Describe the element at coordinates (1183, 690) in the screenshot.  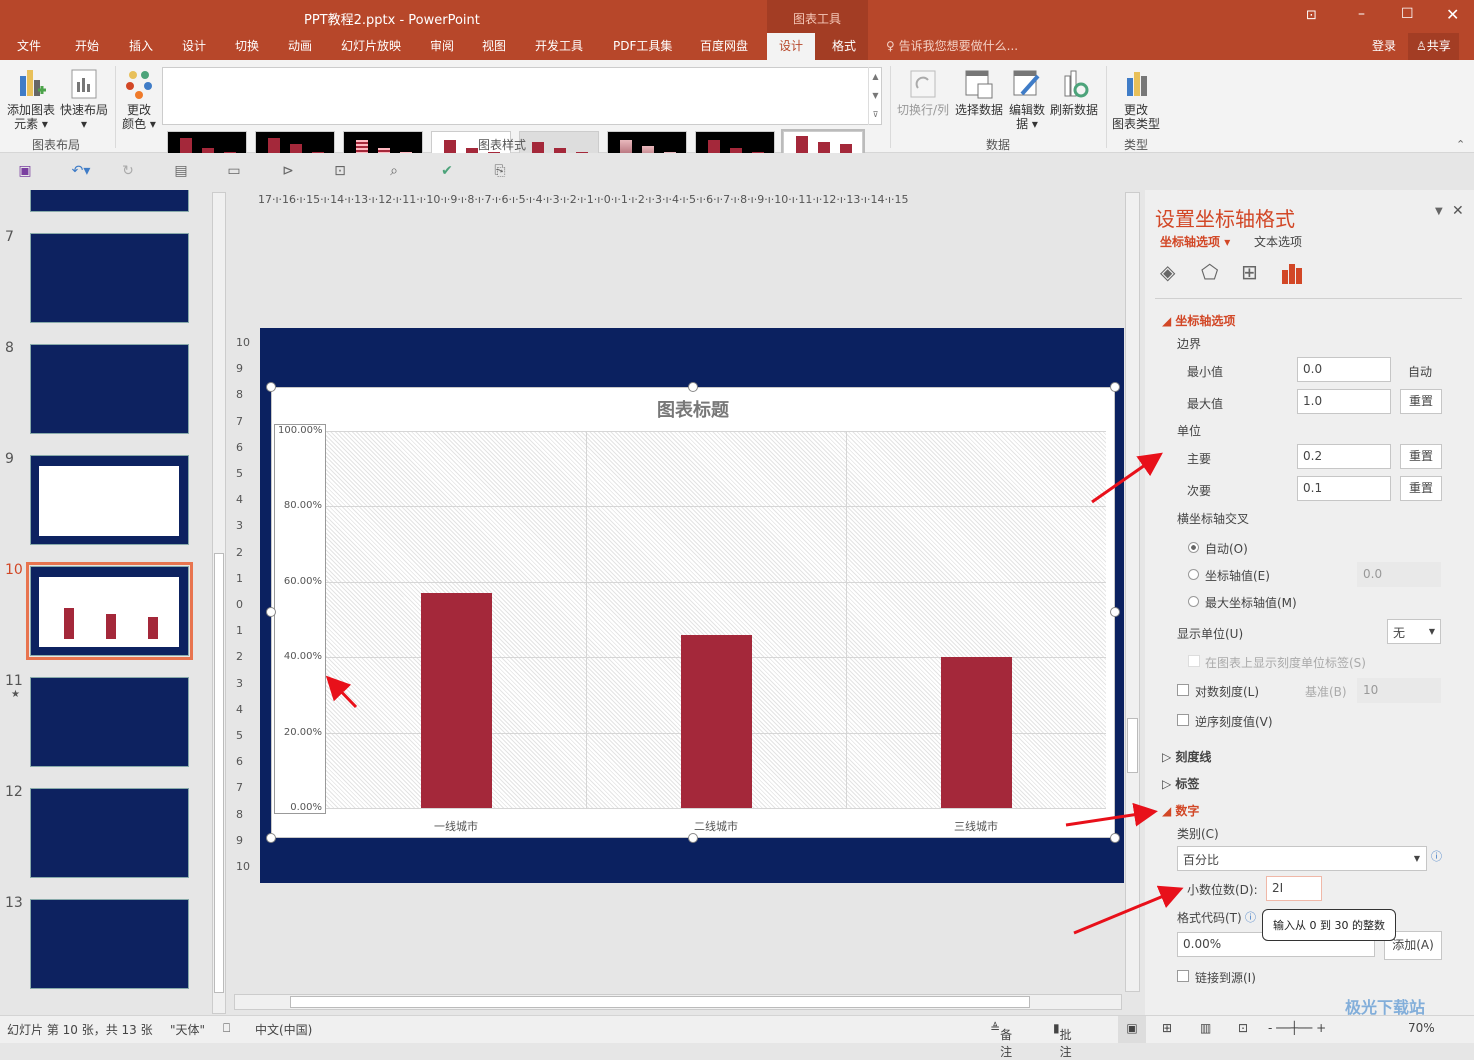
I see `log-scale-checkbox` at that location.